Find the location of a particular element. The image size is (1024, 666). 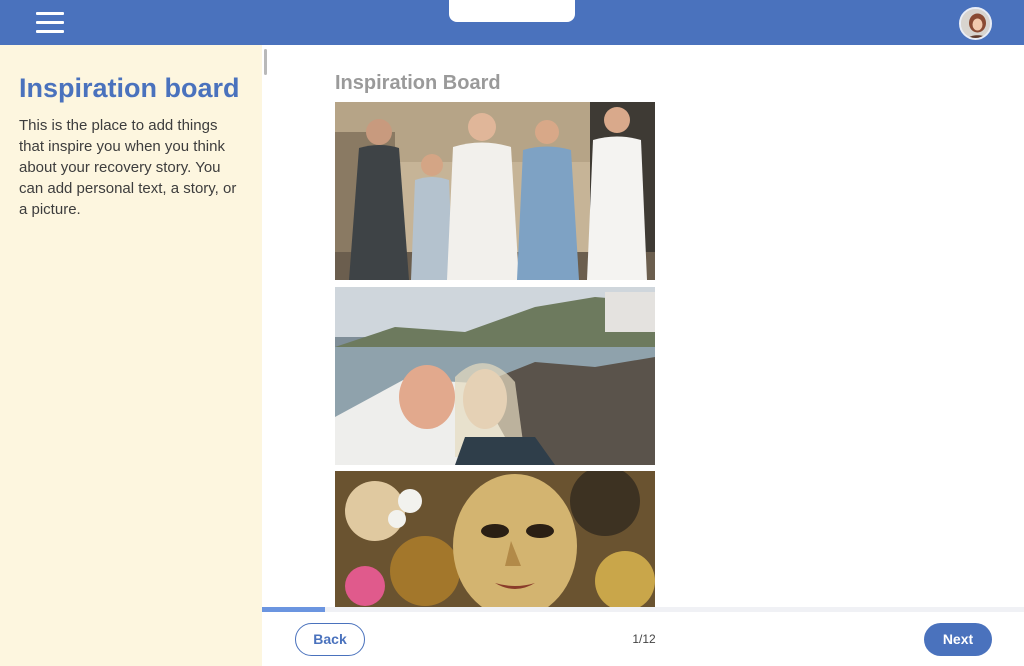

board-item-beach-selfie-photo is located at coordinates (495, 376).